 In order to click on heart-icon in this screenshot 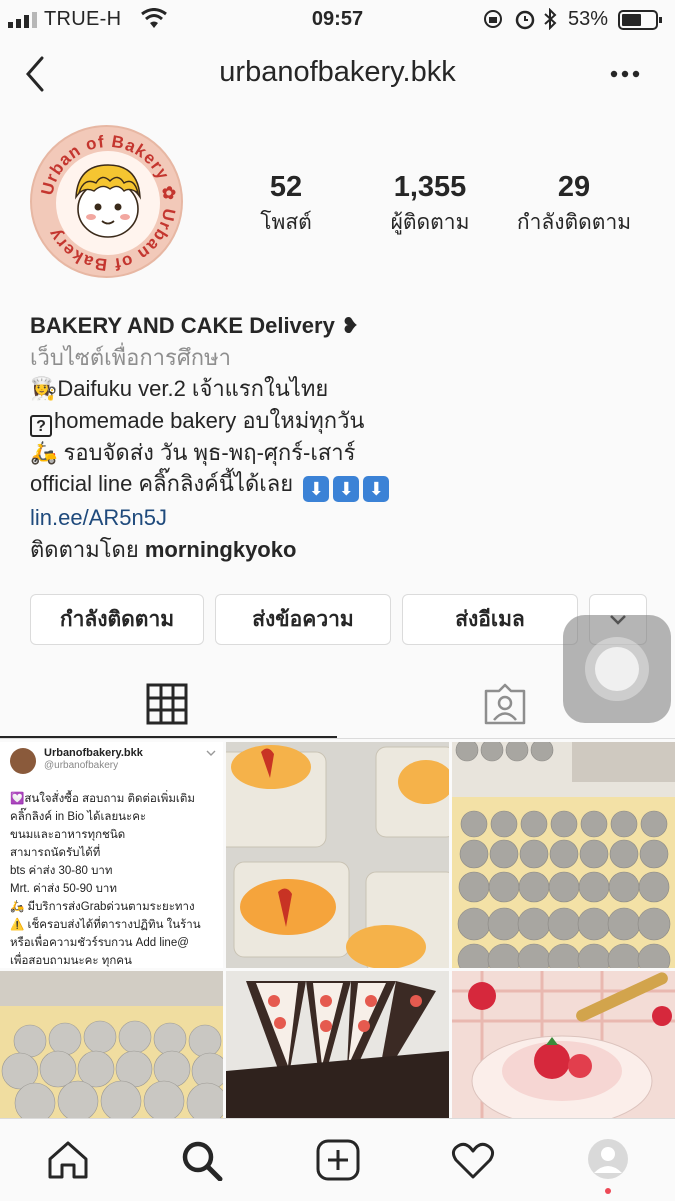, I will do `click(473, 1161)`.